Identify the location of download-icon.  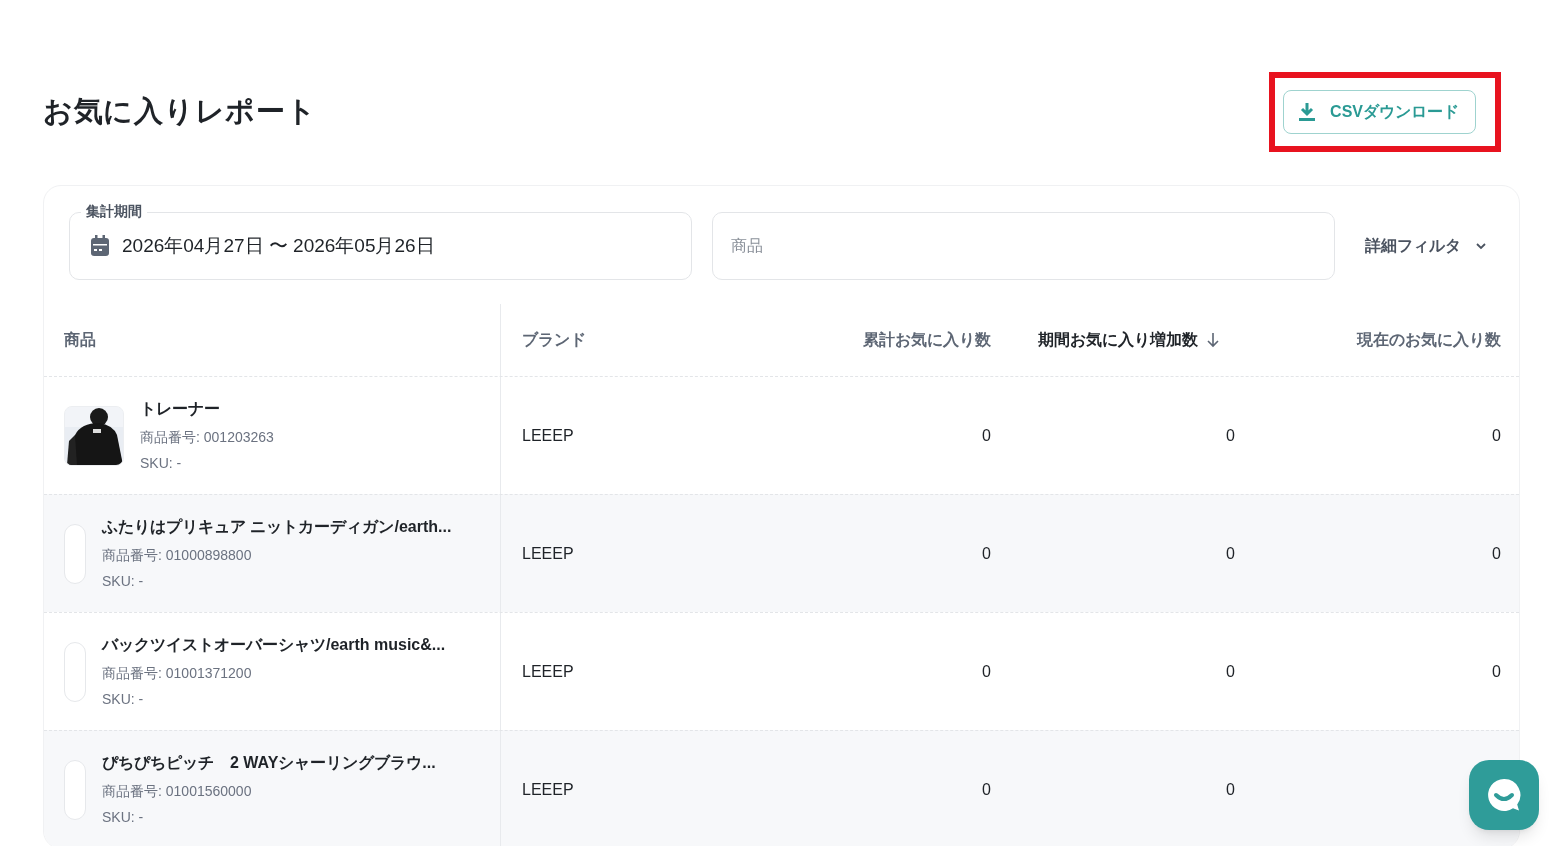
(1307, 112).